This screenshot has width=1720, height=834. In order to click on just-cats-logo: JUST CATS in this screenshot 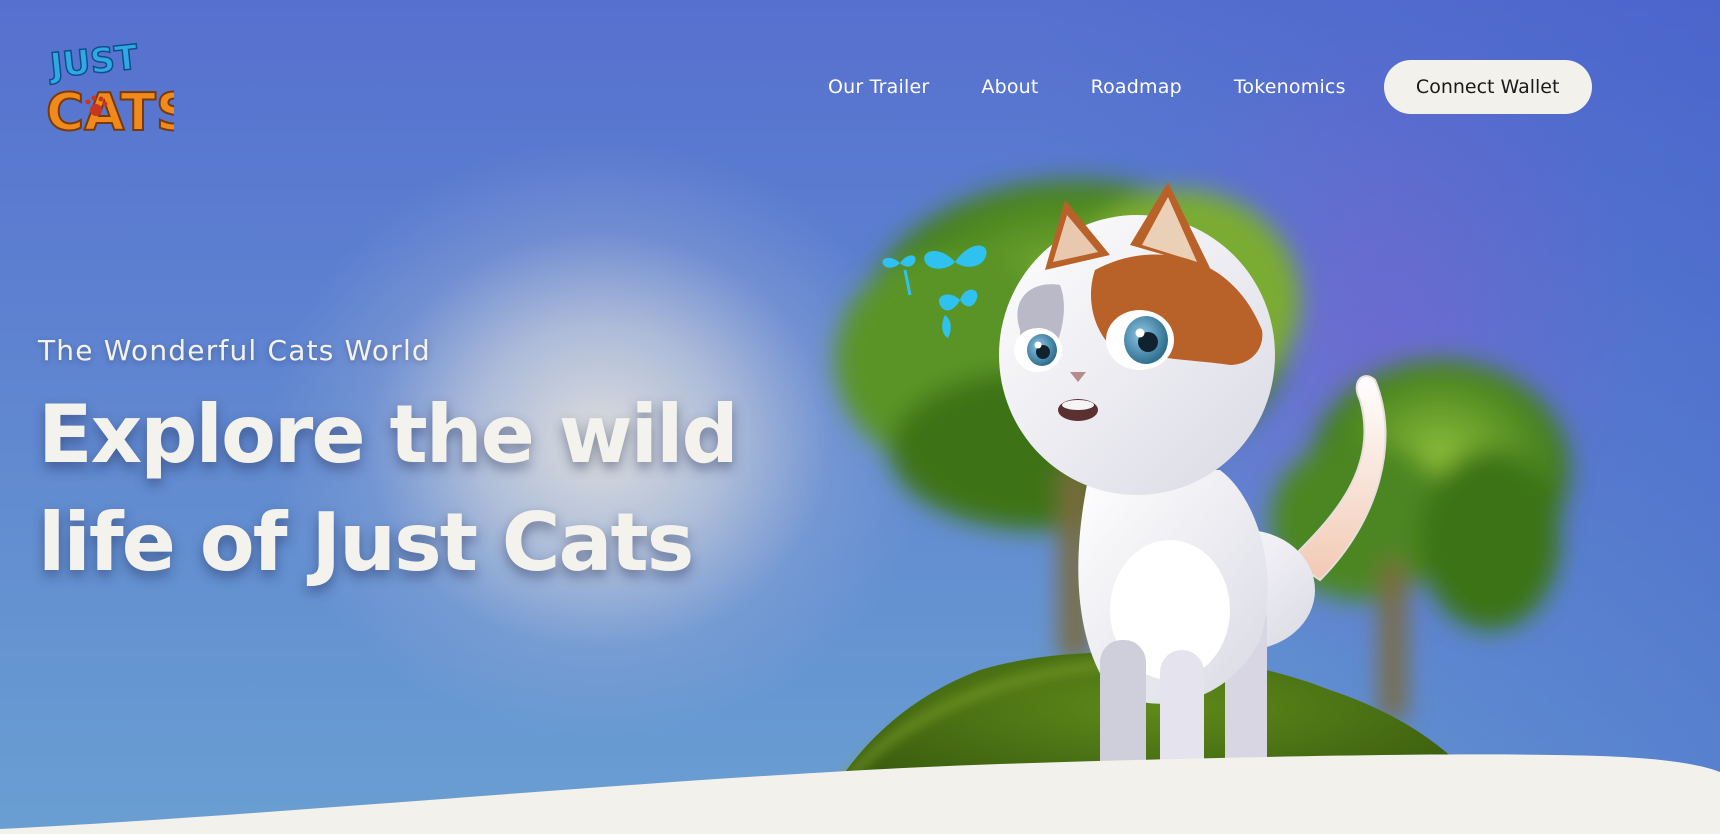, I will do `click(109, 87)`.